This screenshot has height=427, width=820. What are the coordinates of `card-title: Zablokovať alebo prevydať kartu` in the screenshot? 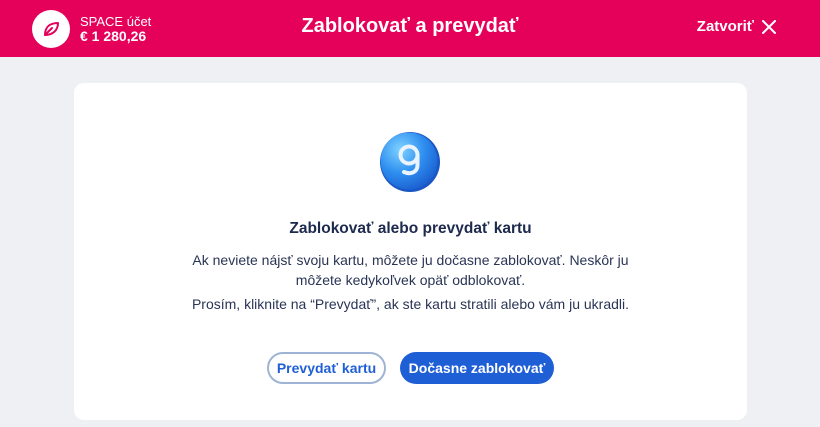 It's located at (410, 228).